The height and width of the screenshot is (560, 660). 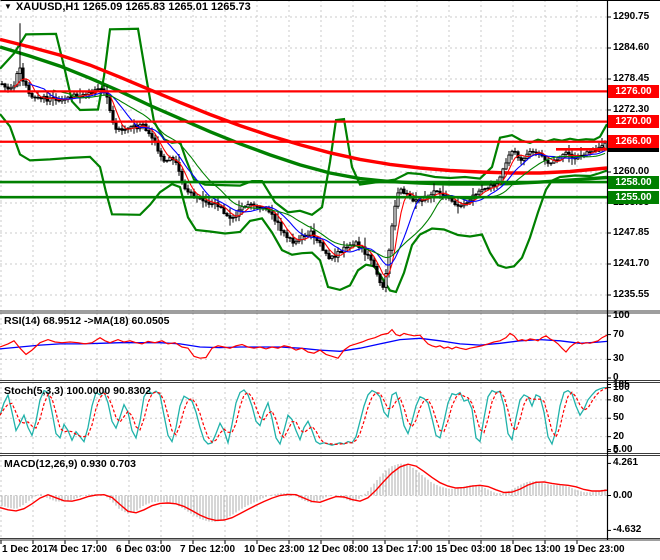 I want to click on price-tick-label: 1235.55, so click(x=631, y=294).